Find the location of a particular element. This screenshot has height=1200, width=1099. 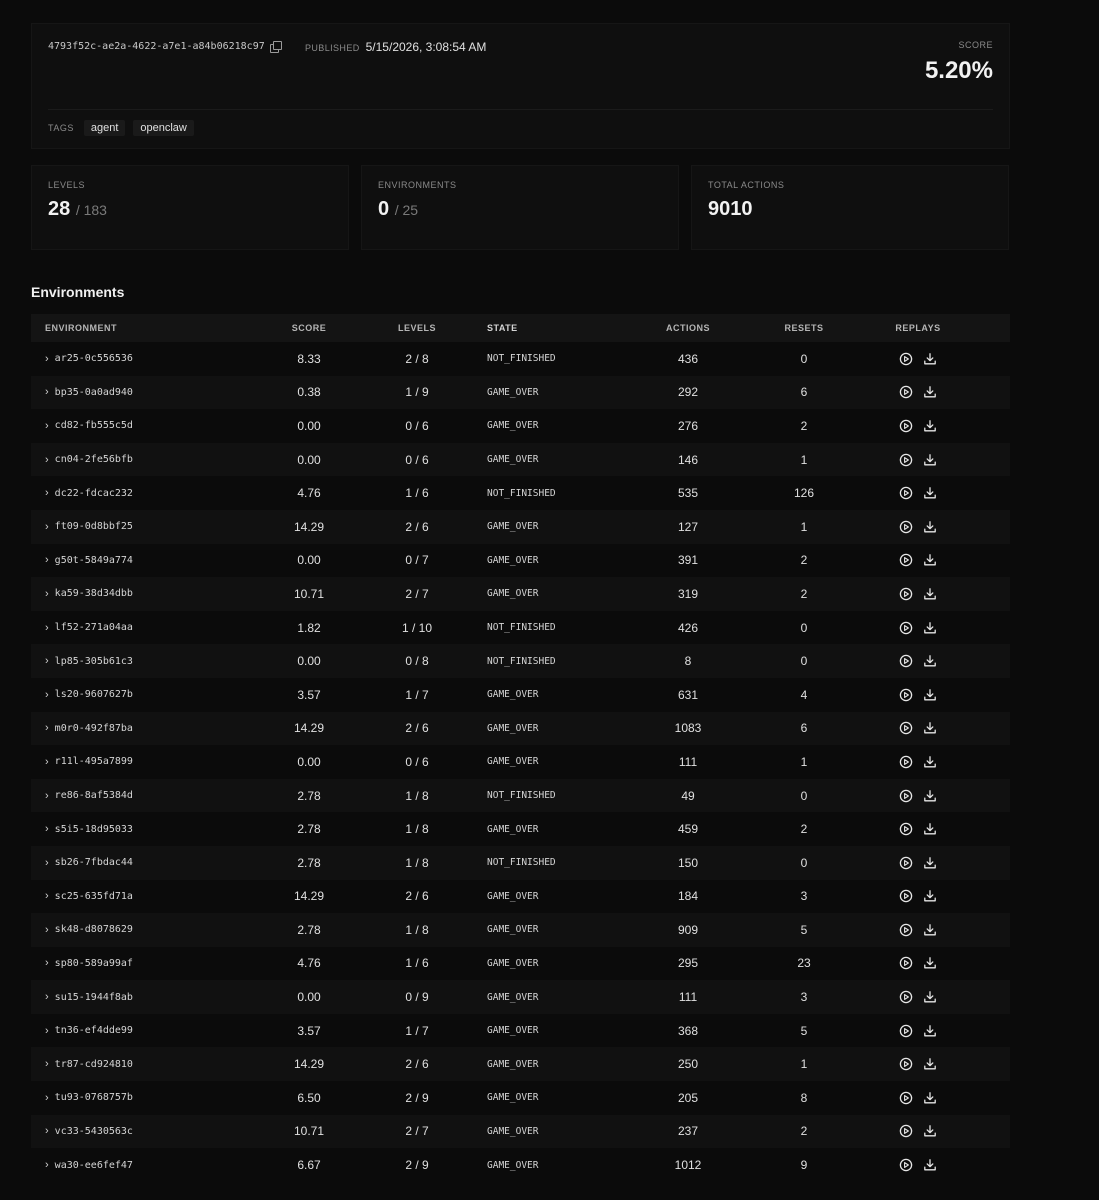

tag-openclaw: openclaw is located at coordinates (163, 128).